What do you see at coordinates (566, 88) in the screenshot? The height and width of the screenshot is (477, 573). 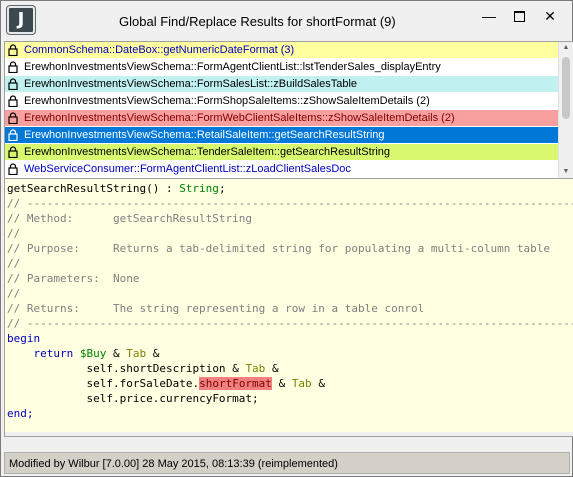 I see `results-scroll-thumb` at bounding box center [566, 88].